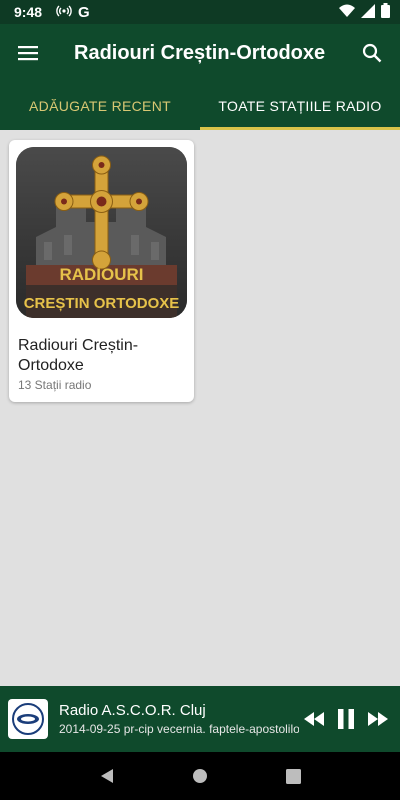 The height and width of the screenshot is (800, 400). Describe the element at coordinates (55, 385) in the screenshot. I see `category-count: 13 Stații radio` at that location.